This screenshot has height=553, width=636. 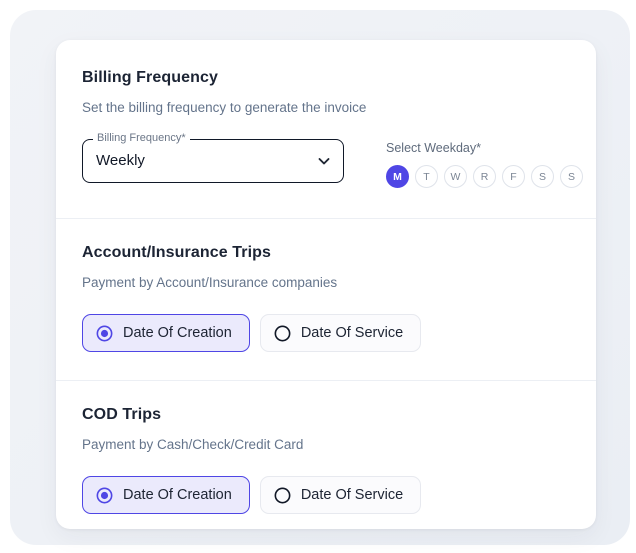 I want to click on section-subtitle-account-insurance-trips: Payment by Account/Insurance companies, so click(x=210, y=282).